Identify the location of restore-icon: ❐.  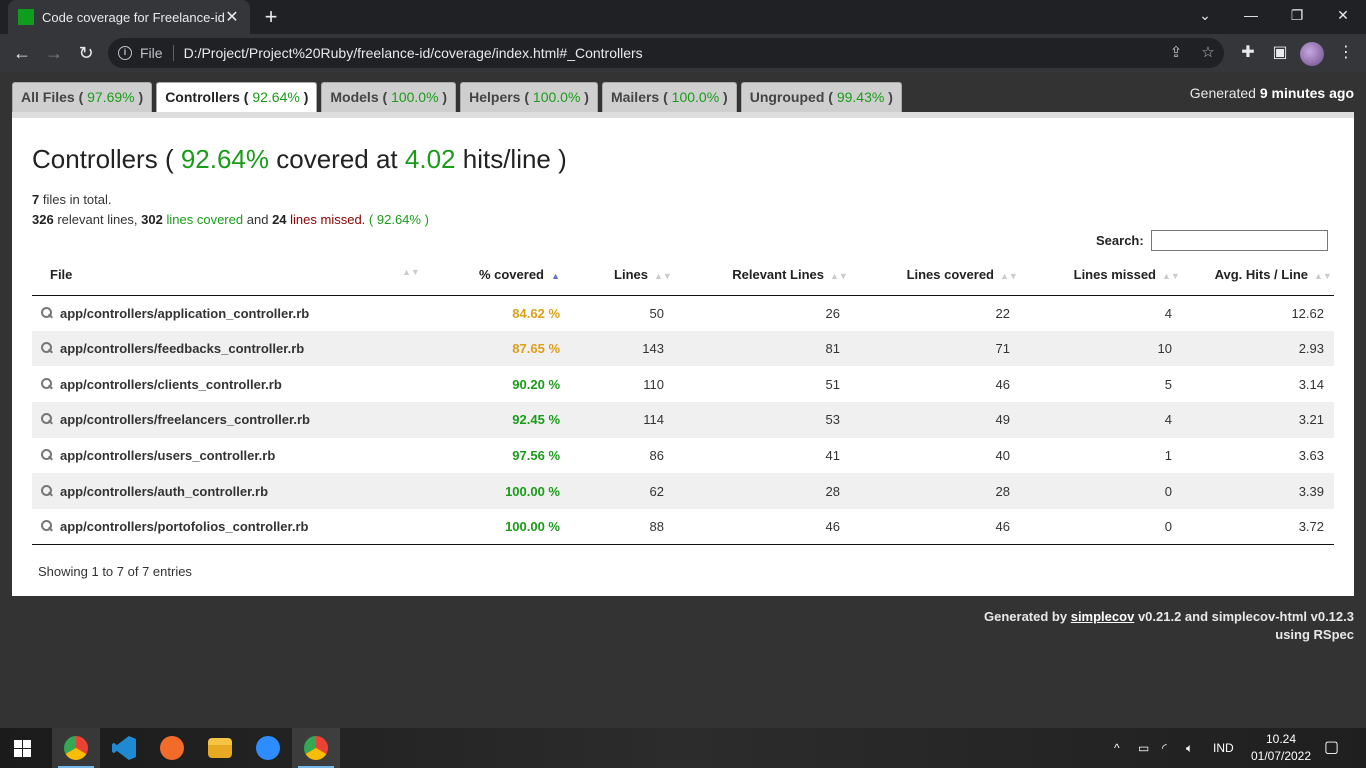
(1297, 16).